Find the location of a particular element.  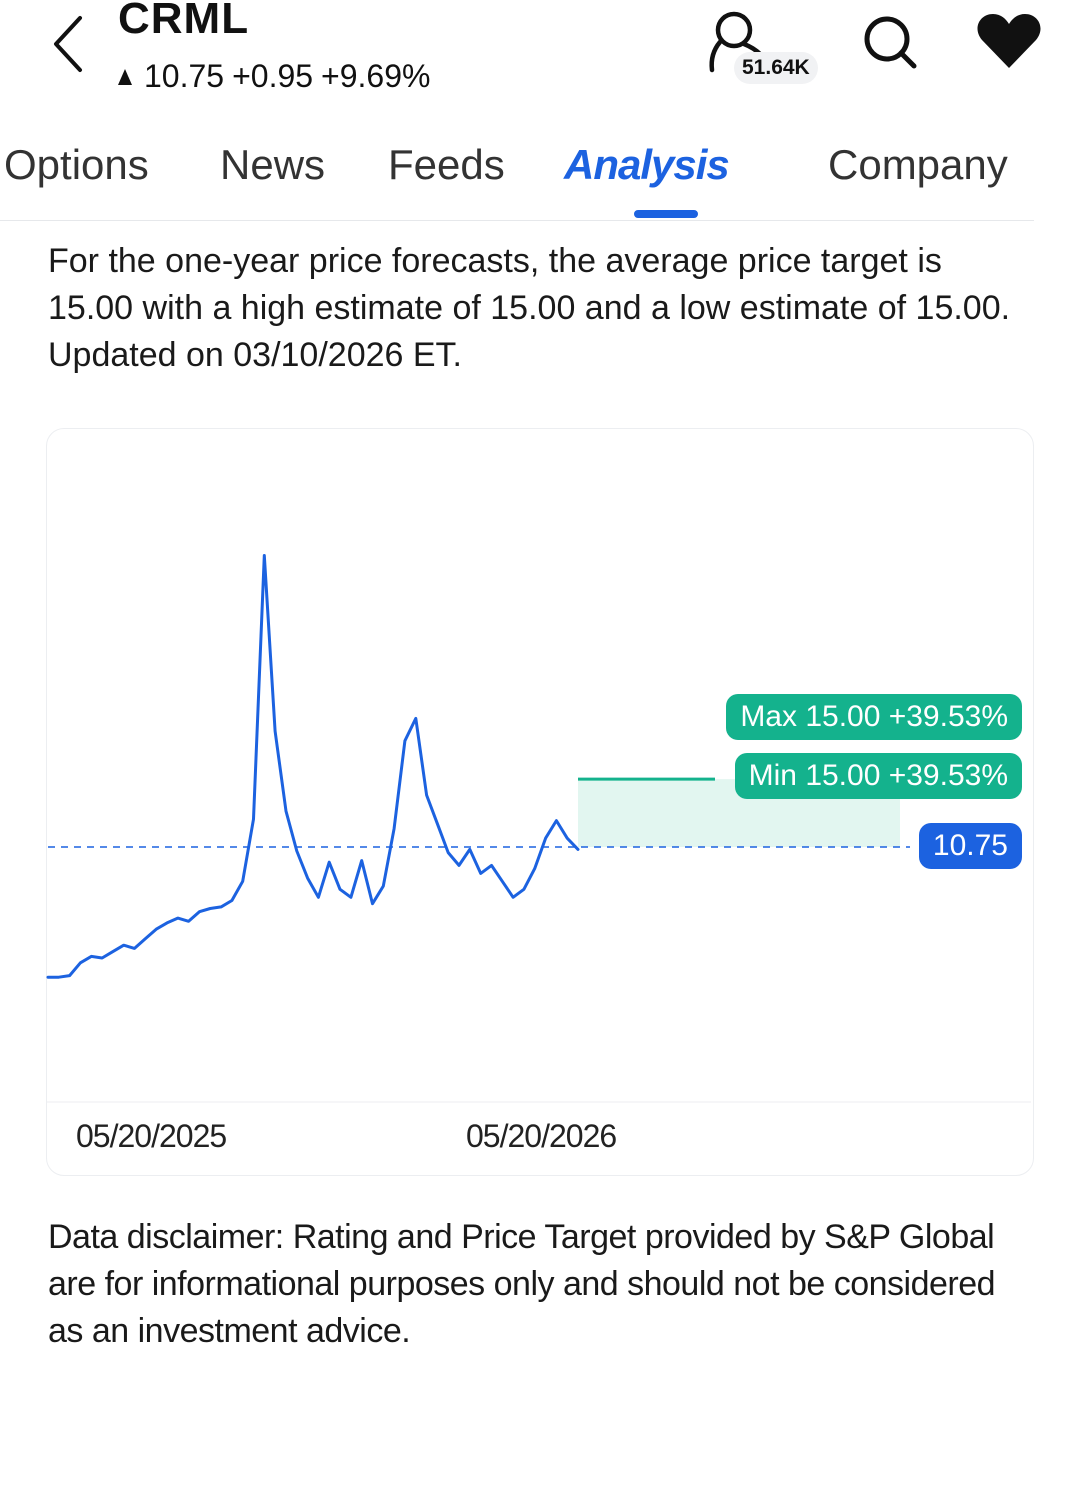

active-tab-indicator is located at coordinates (666, 214).